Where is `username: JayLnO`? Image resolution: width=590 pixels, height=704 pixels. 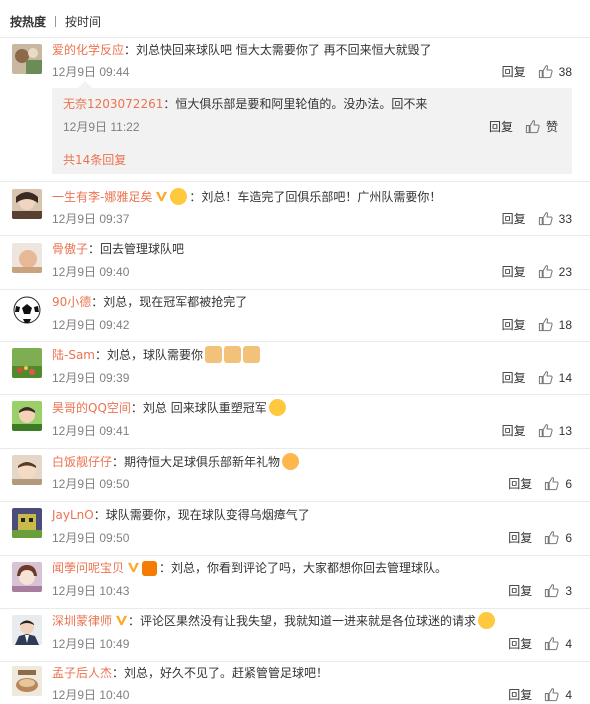 username: JayLnO is located at coordinates (73, 515).